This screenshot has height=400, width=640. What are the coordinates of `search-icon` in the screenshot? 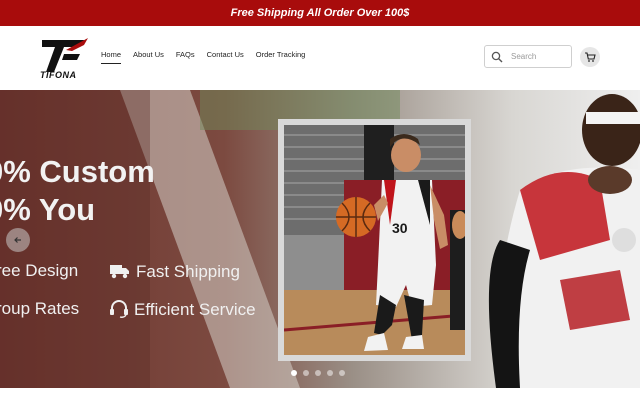 It's located at (497, 57).